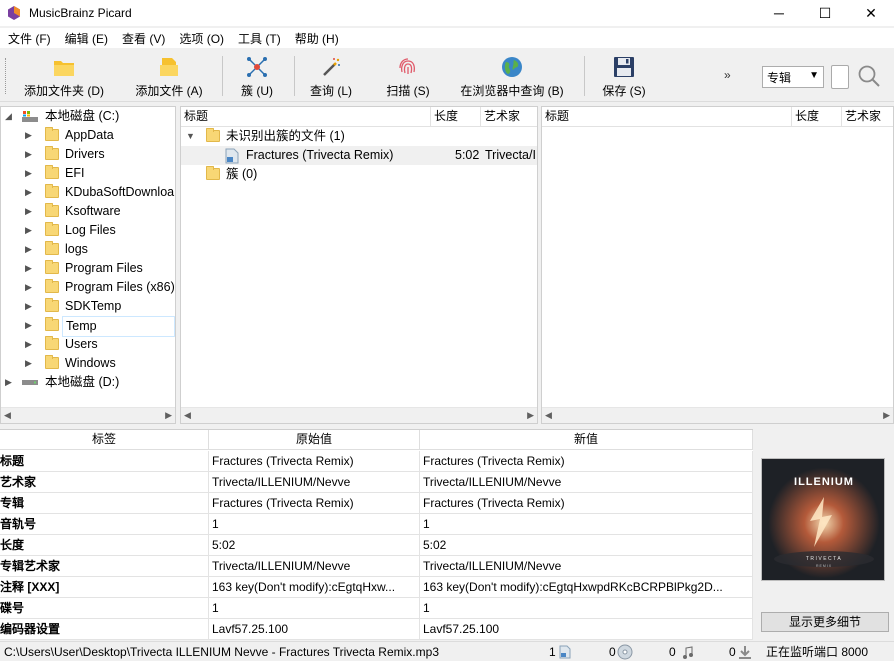 This screenshot has width=894, height=661. I want to click on tree-item-folder: ▶ Ksoftware, so click(100, 211).